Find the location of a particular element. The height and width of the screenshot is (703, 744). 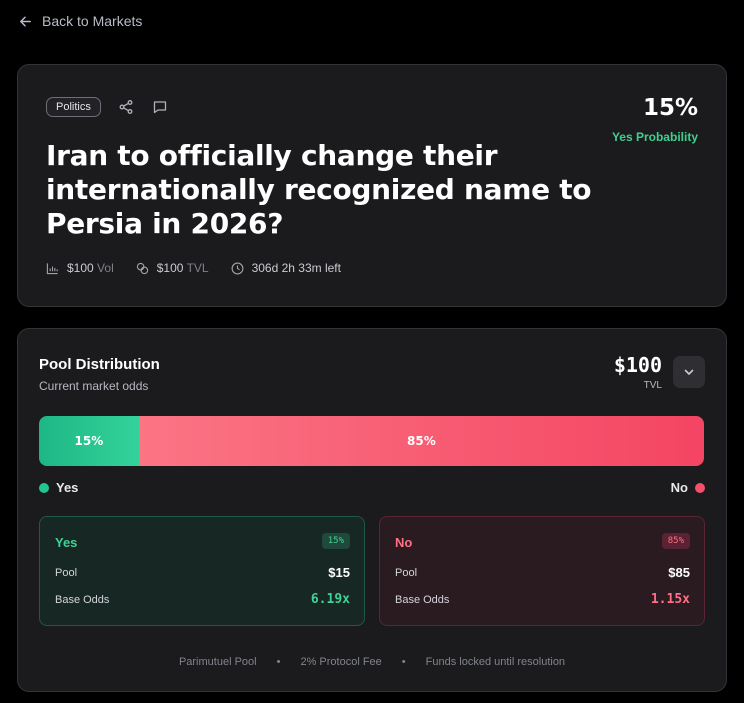

yes-pool-value: $15 is located at coordinates (339, 572).